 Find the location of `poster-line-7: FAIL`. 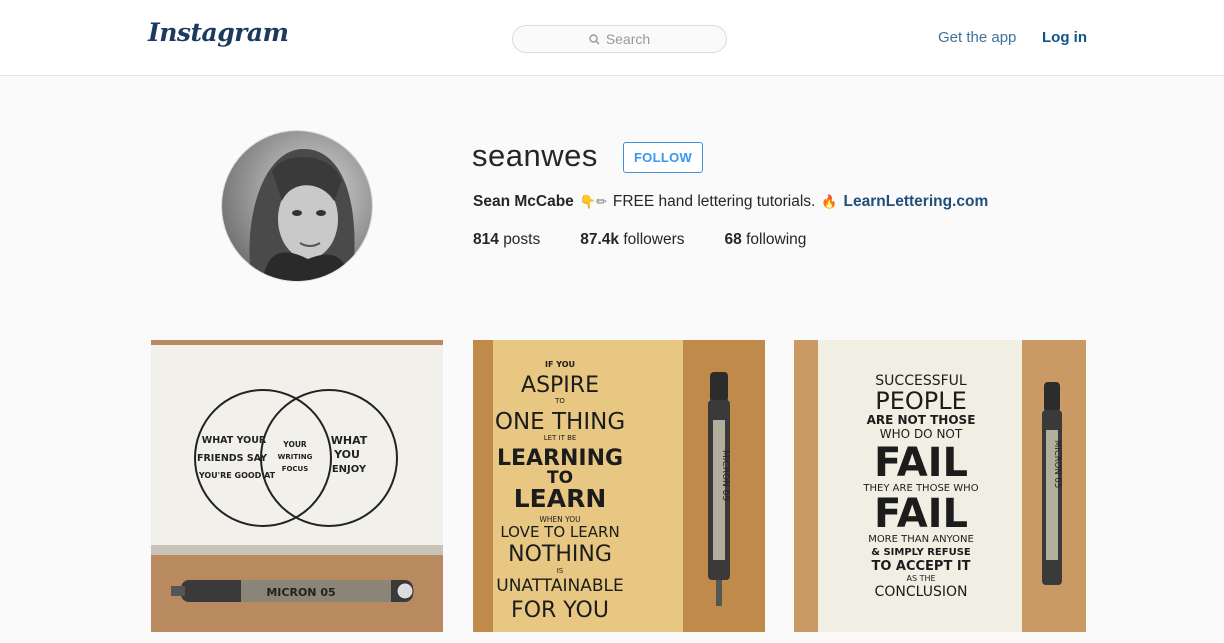

poster-line-7: FAIL is located at coordinates (921, 514).